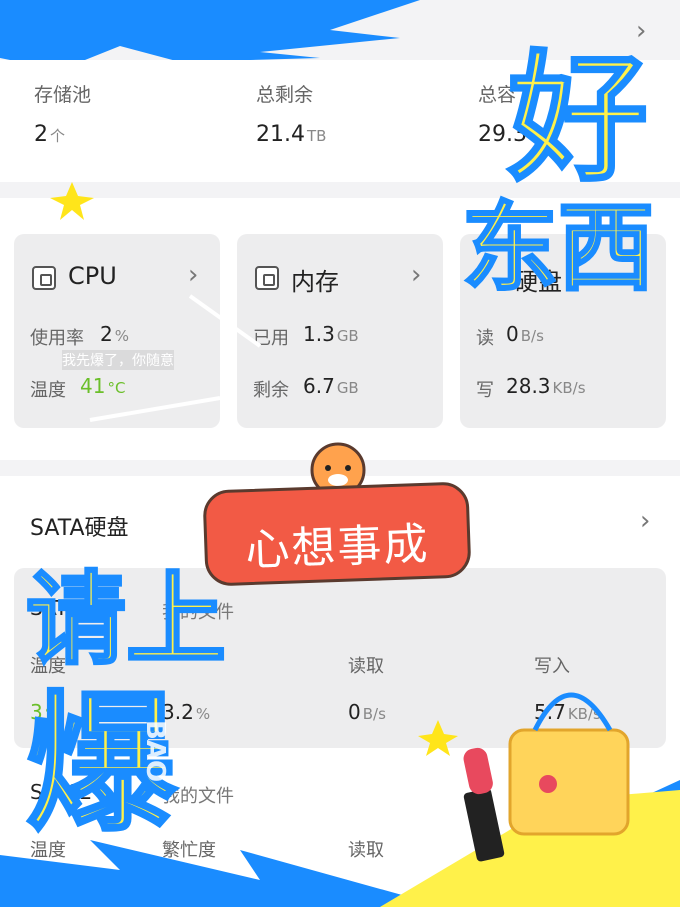  What do you see at coordinates (577, 119) in the screenshot?
I see `overlay-text-top: 好` at bounding box center [577, 119].